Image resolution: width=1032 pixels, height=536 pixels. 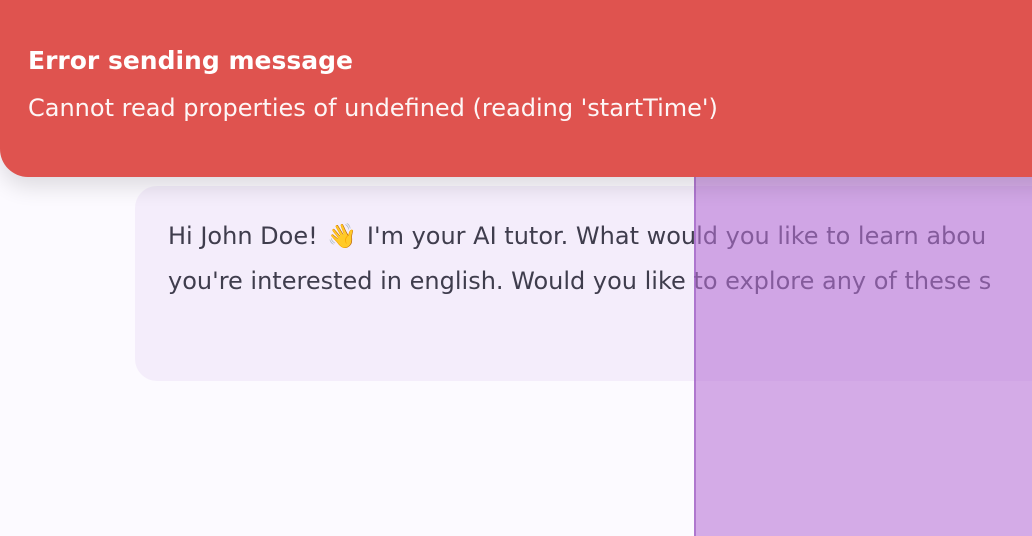 I want to click on toast-title: Error sending message, so click(x=190, y=60).